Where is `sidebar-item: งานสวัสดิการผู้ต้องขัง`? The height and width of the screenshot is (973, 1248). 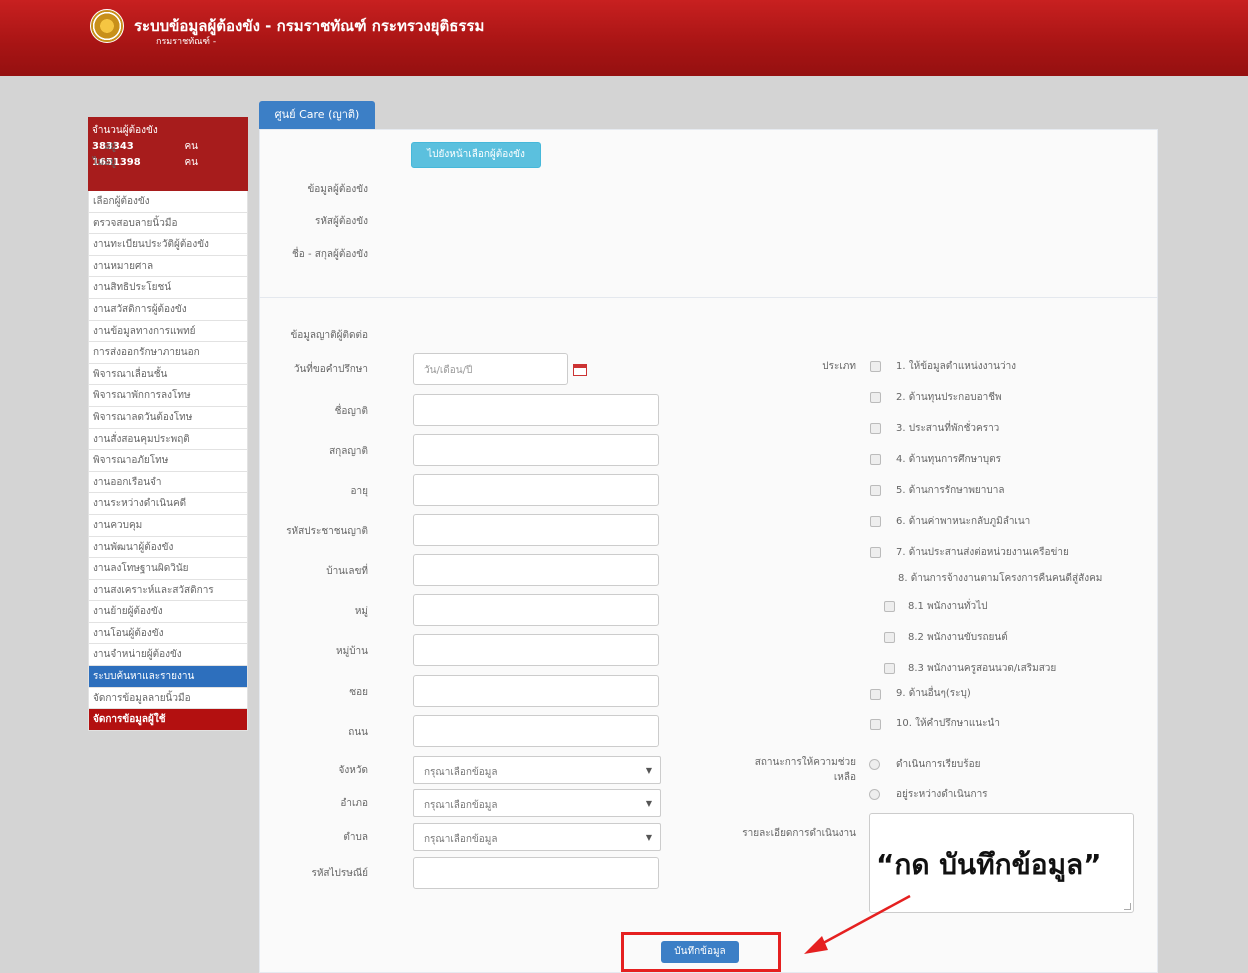 sidebar-item: งานสวัสดิการผู้ต้องขัง is located at coordinates (168, 309).